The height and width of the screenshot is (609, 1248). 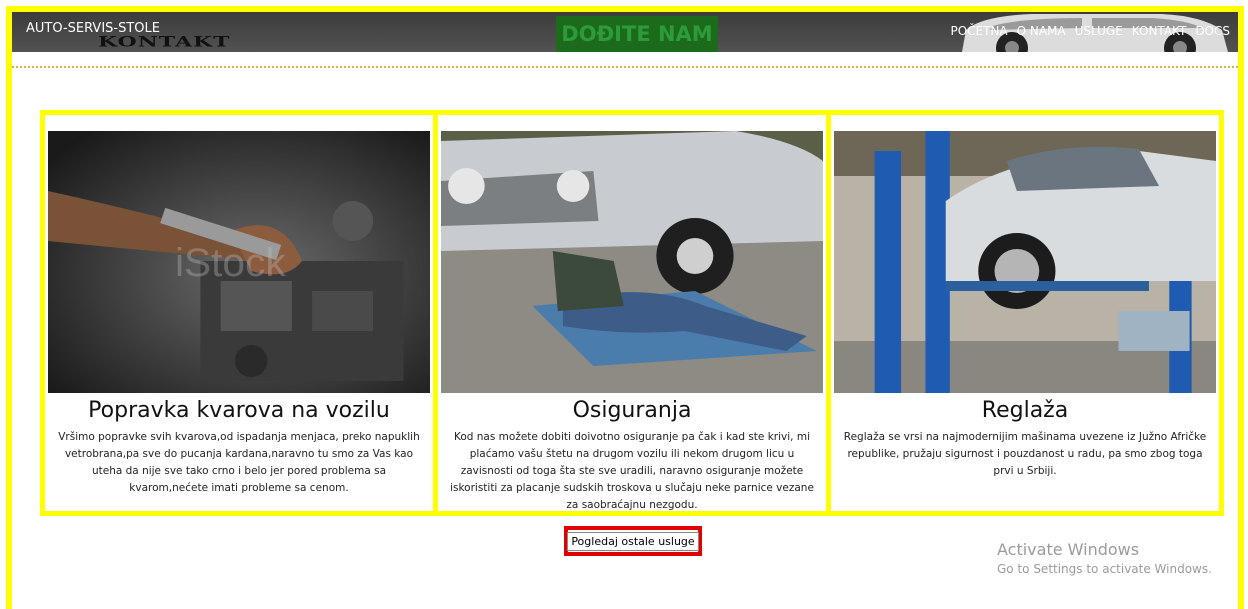 What do you see at coordinates (1025, 262) in the screenshot?
I see `car-on-lift-image` at bounding box center [1025, 262].